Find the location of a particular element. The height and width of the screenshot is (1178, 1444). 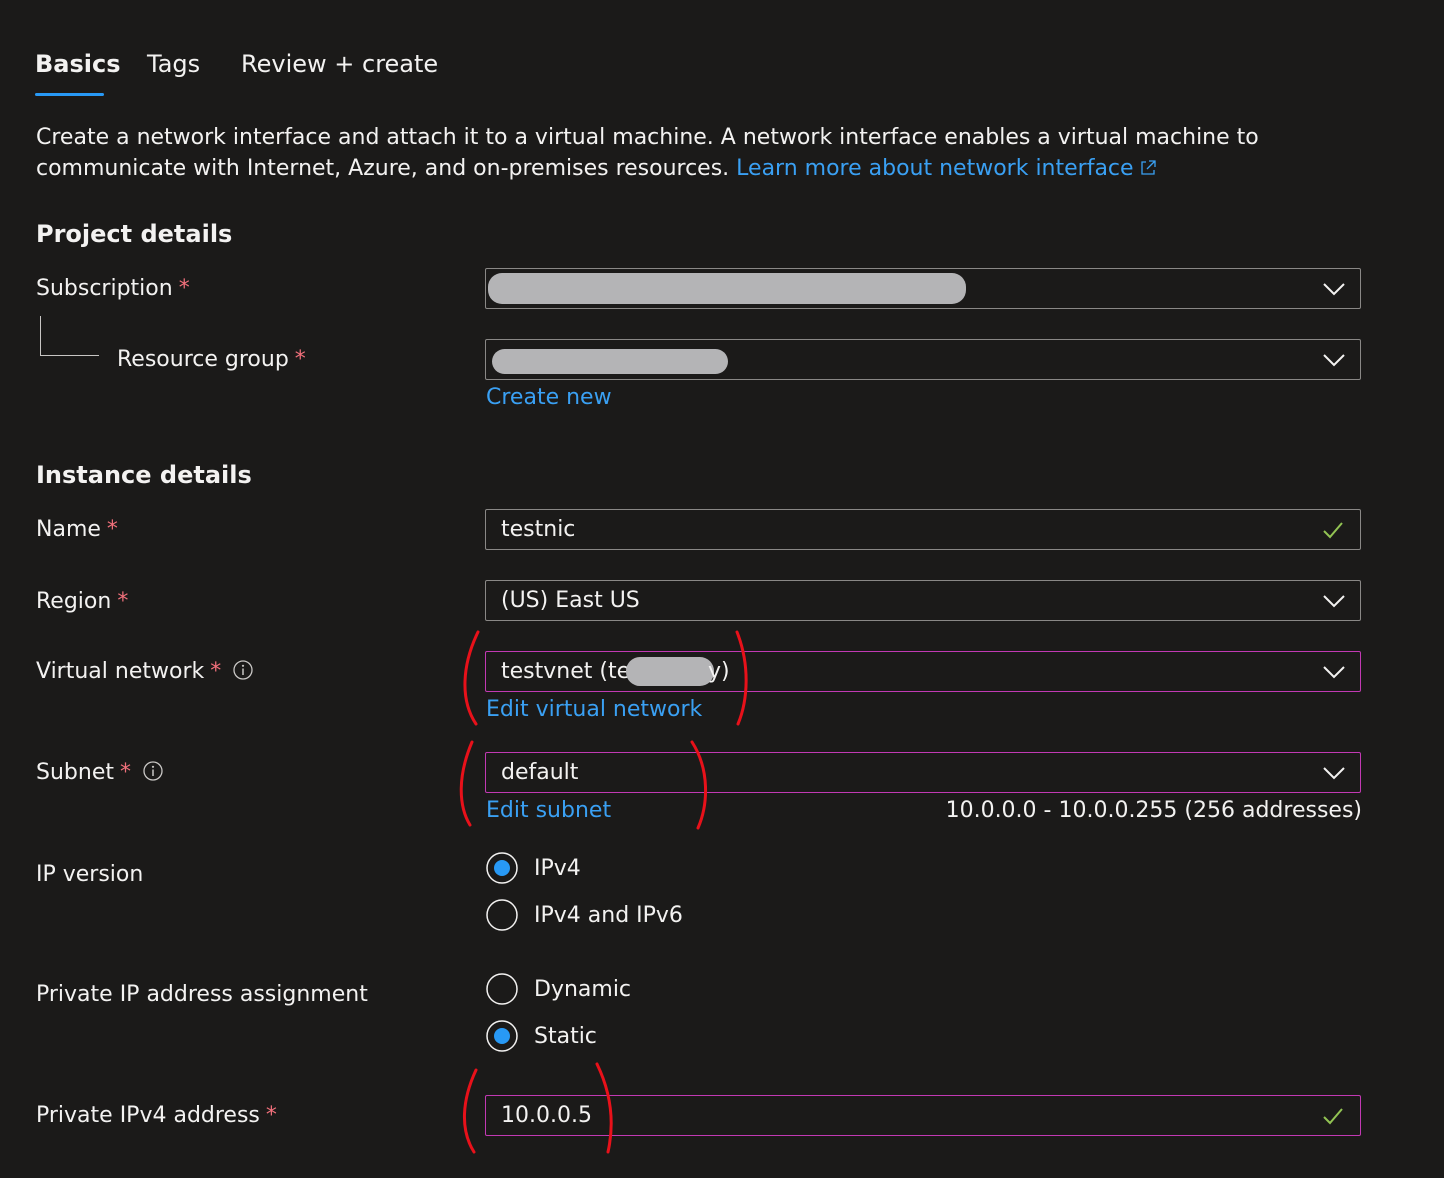

subscription-label-text: Subscription is located at coordinates (104, 288).